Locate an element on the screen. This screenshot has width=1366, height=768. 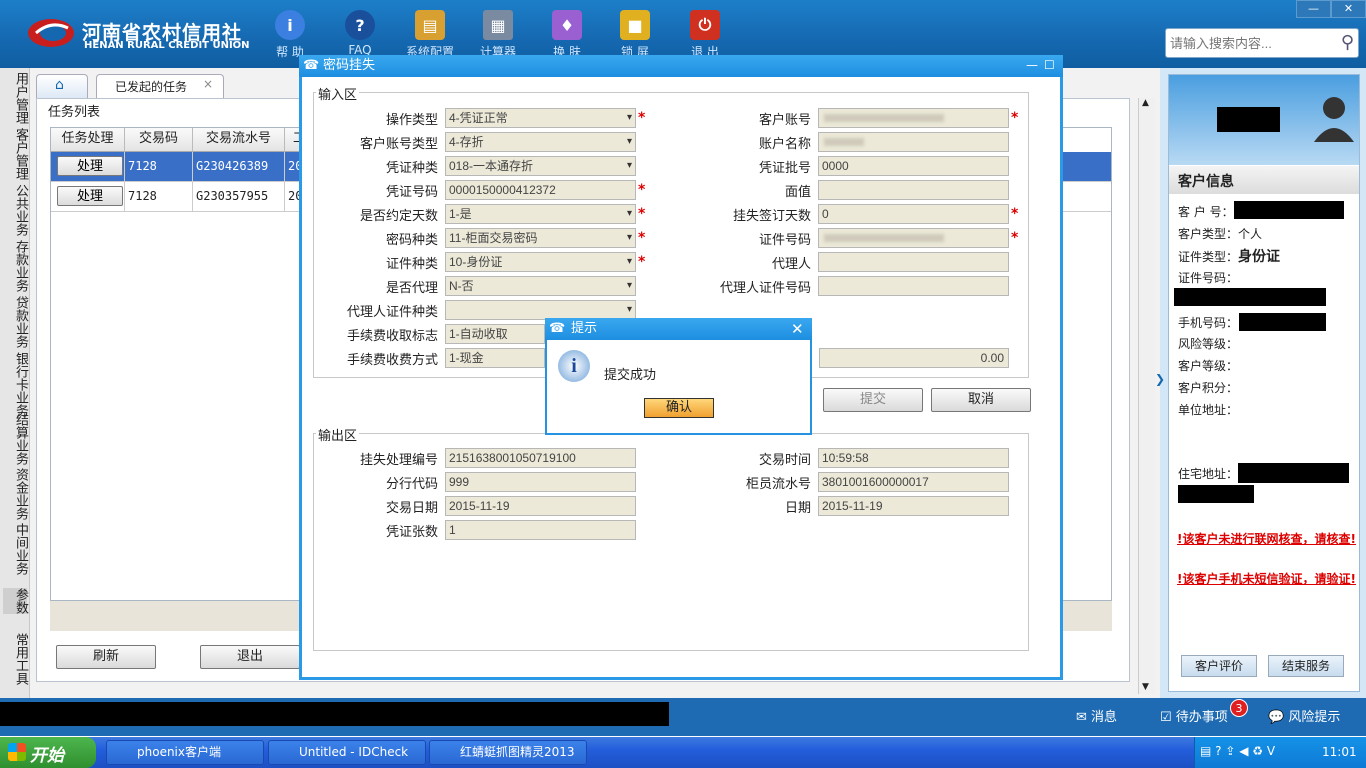
warning-link-verify: !该客户未进行联网核查，请核查! is located at coordinates (1267, 539).